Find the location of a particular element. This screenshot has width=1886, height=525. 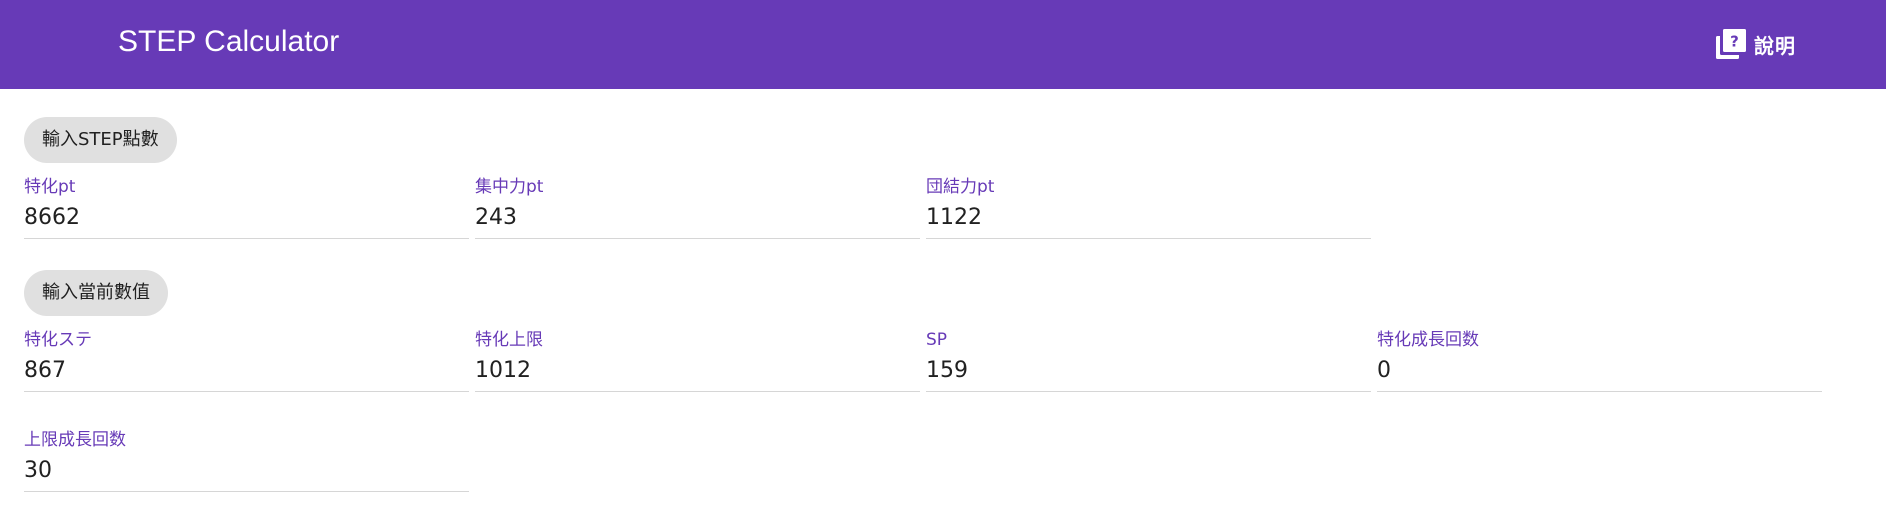

tokka-limit-input is located at coordinates (697, 370).